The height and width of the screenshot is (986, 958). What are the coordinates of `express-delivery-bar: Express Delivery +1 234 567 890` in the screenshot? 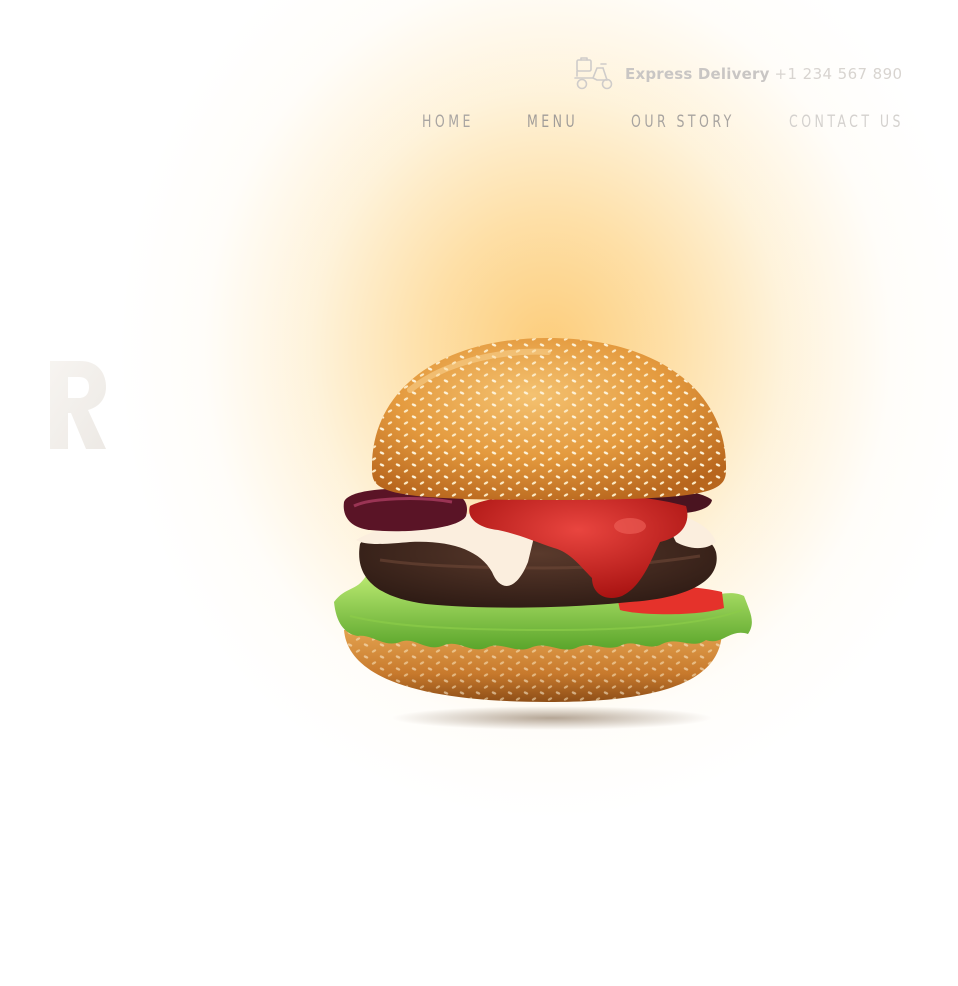 It's located at (737, 74).